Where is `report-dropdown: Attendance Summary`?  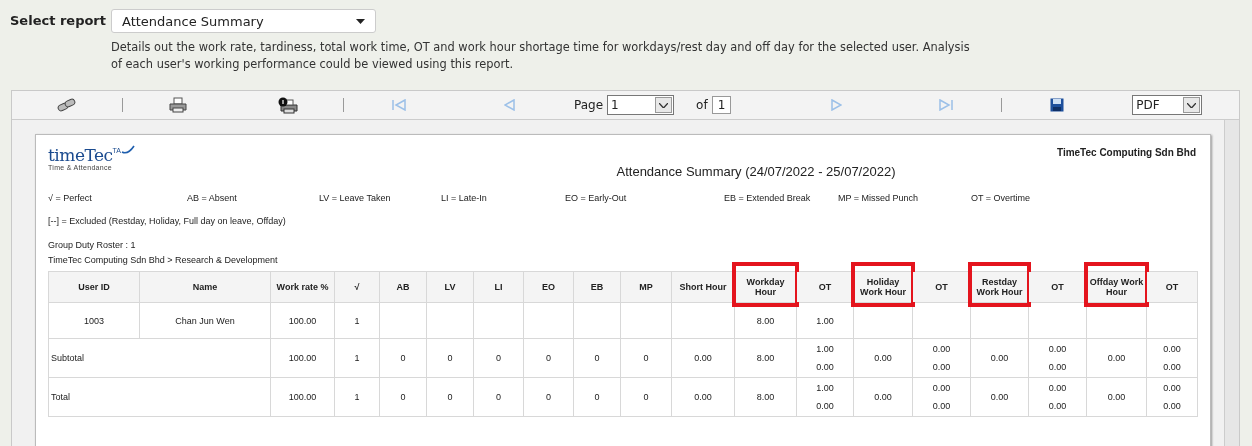
report-dropdown: Attendance Summary is located at coordinates (243, 21).